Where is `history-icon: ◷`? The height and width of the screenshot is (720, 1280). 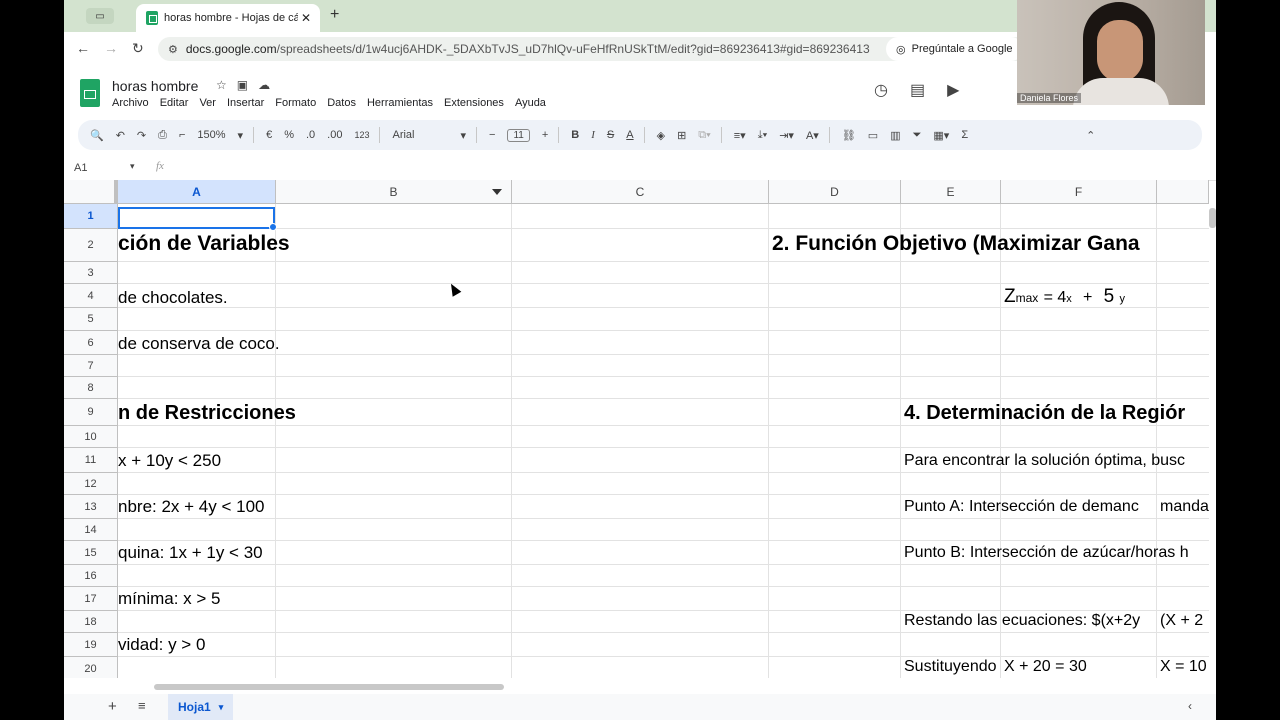 history-icon: ◷ is located at coordinates (881, 90).